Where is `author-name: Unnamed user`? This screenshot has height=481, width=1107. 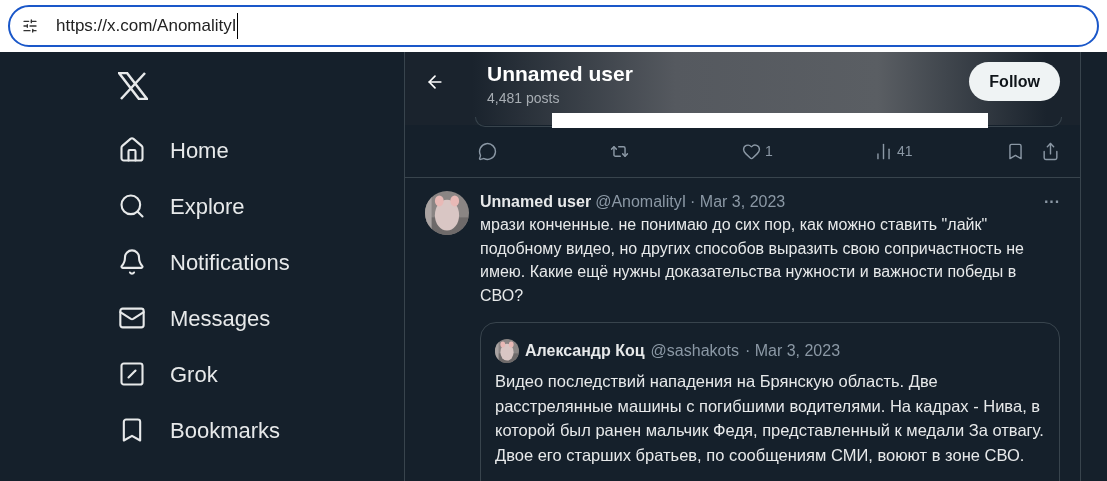
author-name: Unnamed user is located at coordinates (536, 202).